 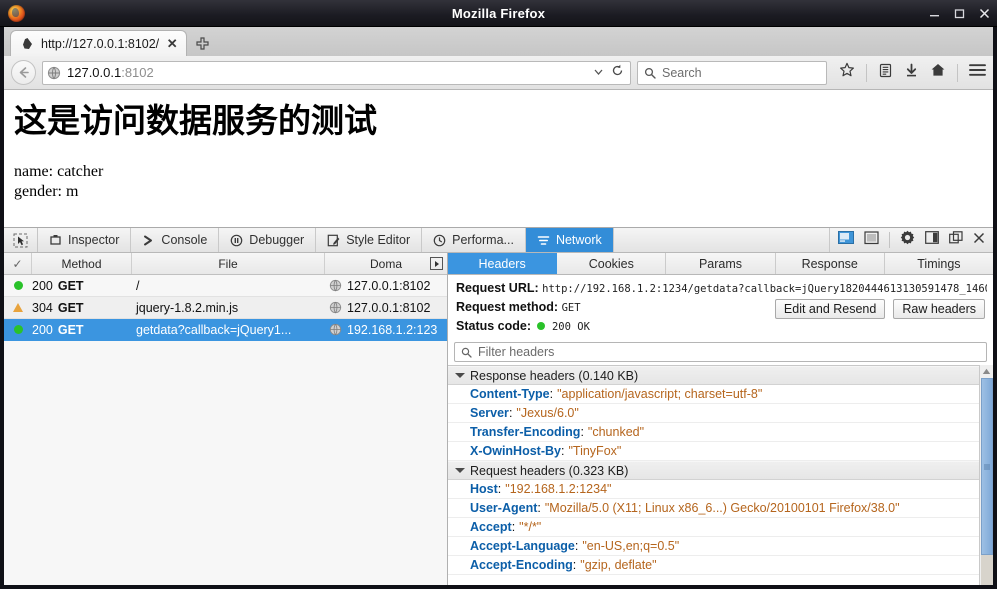 I want to click on filter-headers-input: Filter headers, so click(x=720, y=352).